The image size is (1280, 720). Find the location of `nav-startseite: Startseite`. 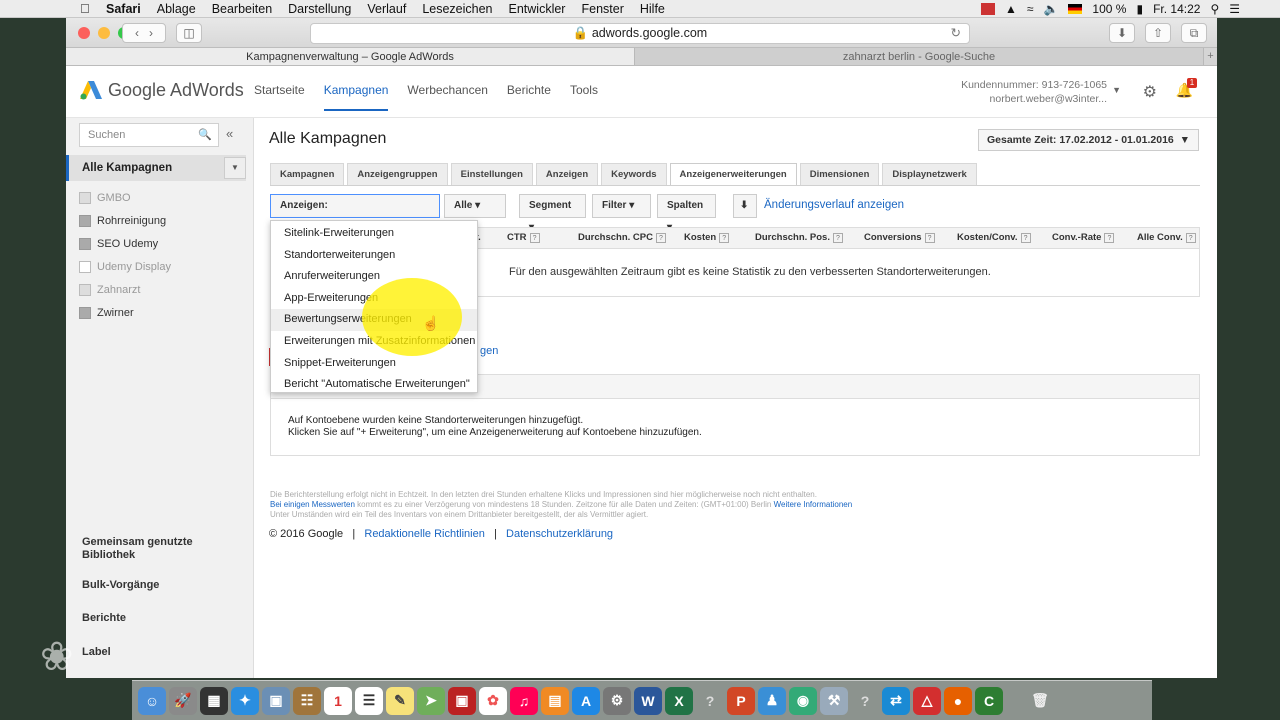

nav-startseite: Startseite is located at coordinates (279, 97).